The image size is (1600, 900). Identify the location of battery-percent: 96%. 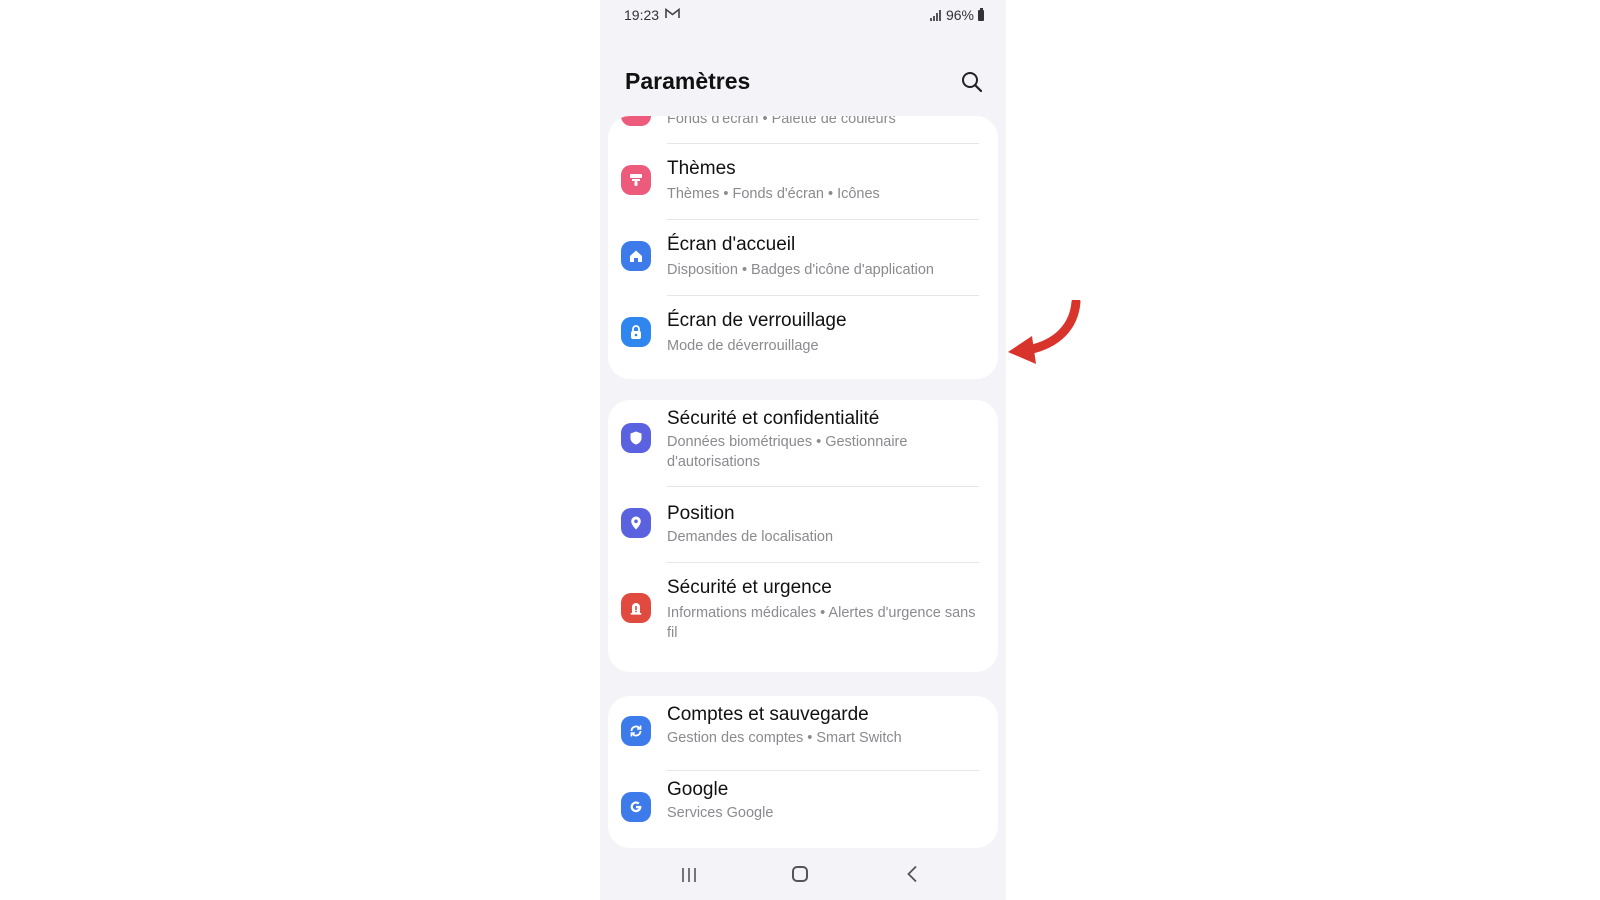
(959, 15).